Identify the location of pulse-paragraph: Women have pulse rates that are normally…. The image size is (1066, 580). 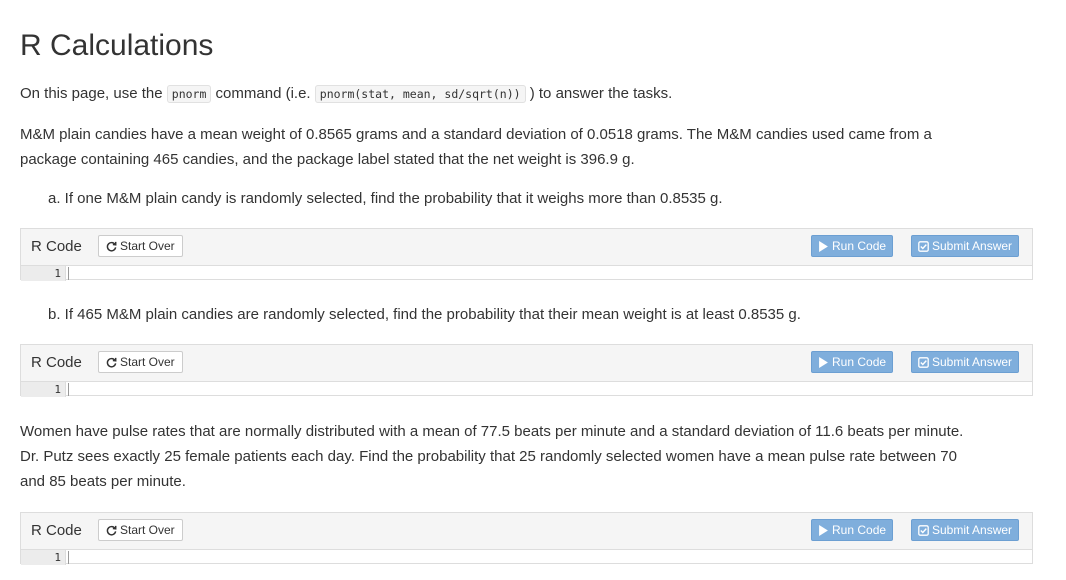
(492, 456).